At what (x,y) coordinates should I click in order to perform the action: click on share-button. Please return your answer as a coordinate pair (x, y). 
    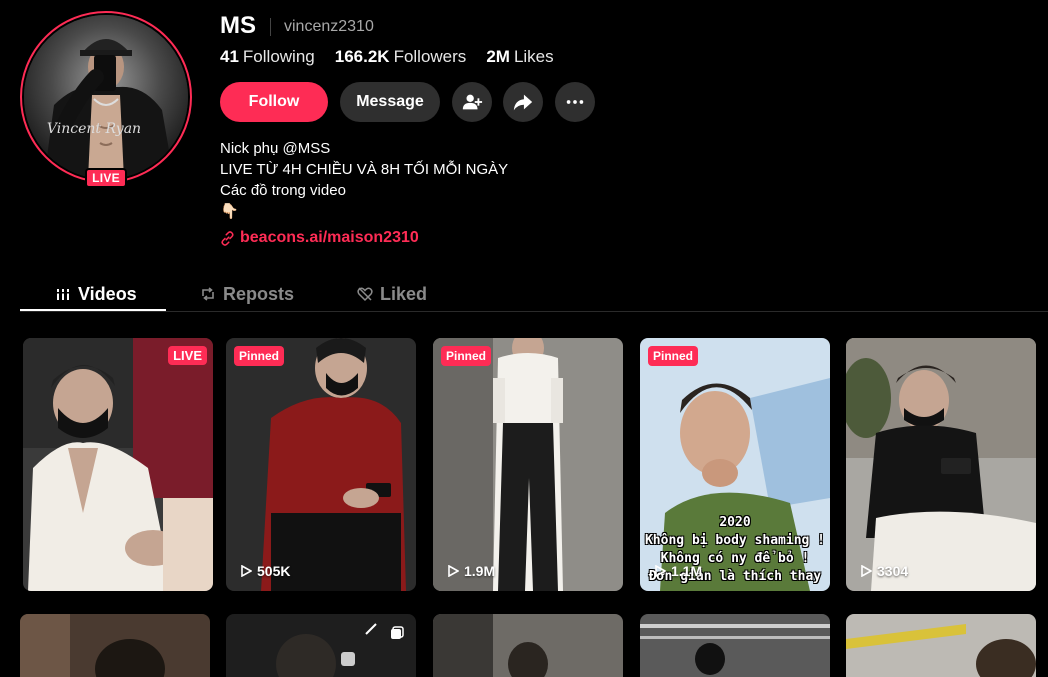
    Looking at the image, I should click on (523, 102).